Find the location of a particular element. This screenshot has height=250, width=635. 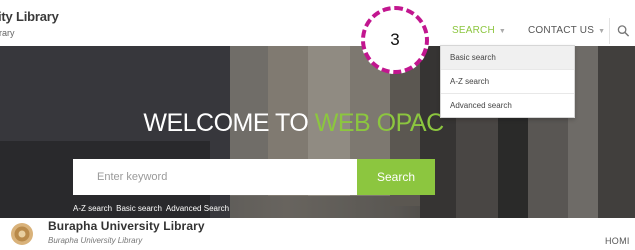

nav-divider is located at coordinates (609, 31).